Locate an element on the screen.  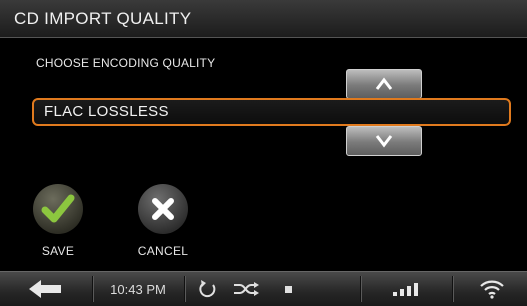
repeat-icon is located at coordinates (207, 289).